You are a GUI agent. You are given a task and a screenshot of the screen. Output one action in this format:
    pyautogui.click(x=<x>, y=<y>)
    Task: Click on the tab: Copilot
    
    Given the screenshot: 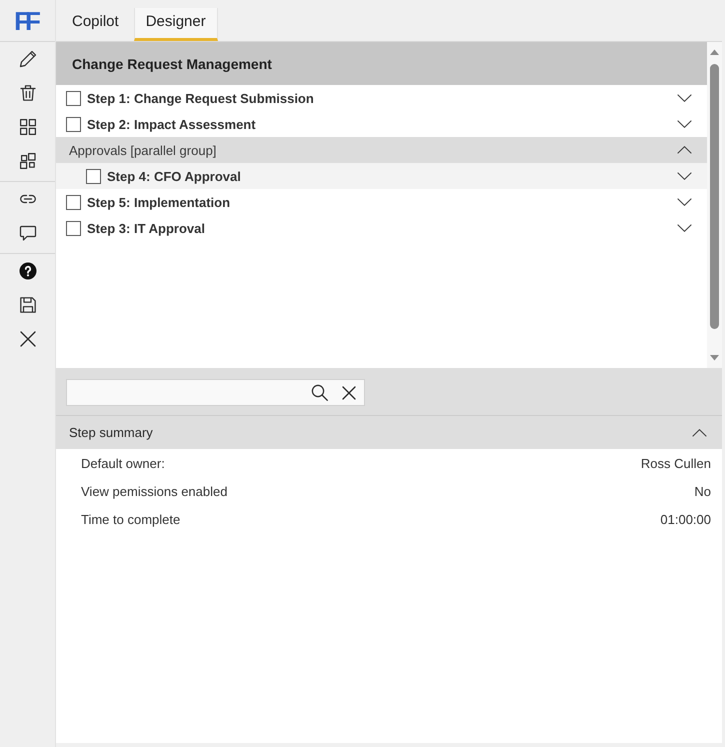 What is the action you would take?
    pyautogui.click(x=95, y=24)
    